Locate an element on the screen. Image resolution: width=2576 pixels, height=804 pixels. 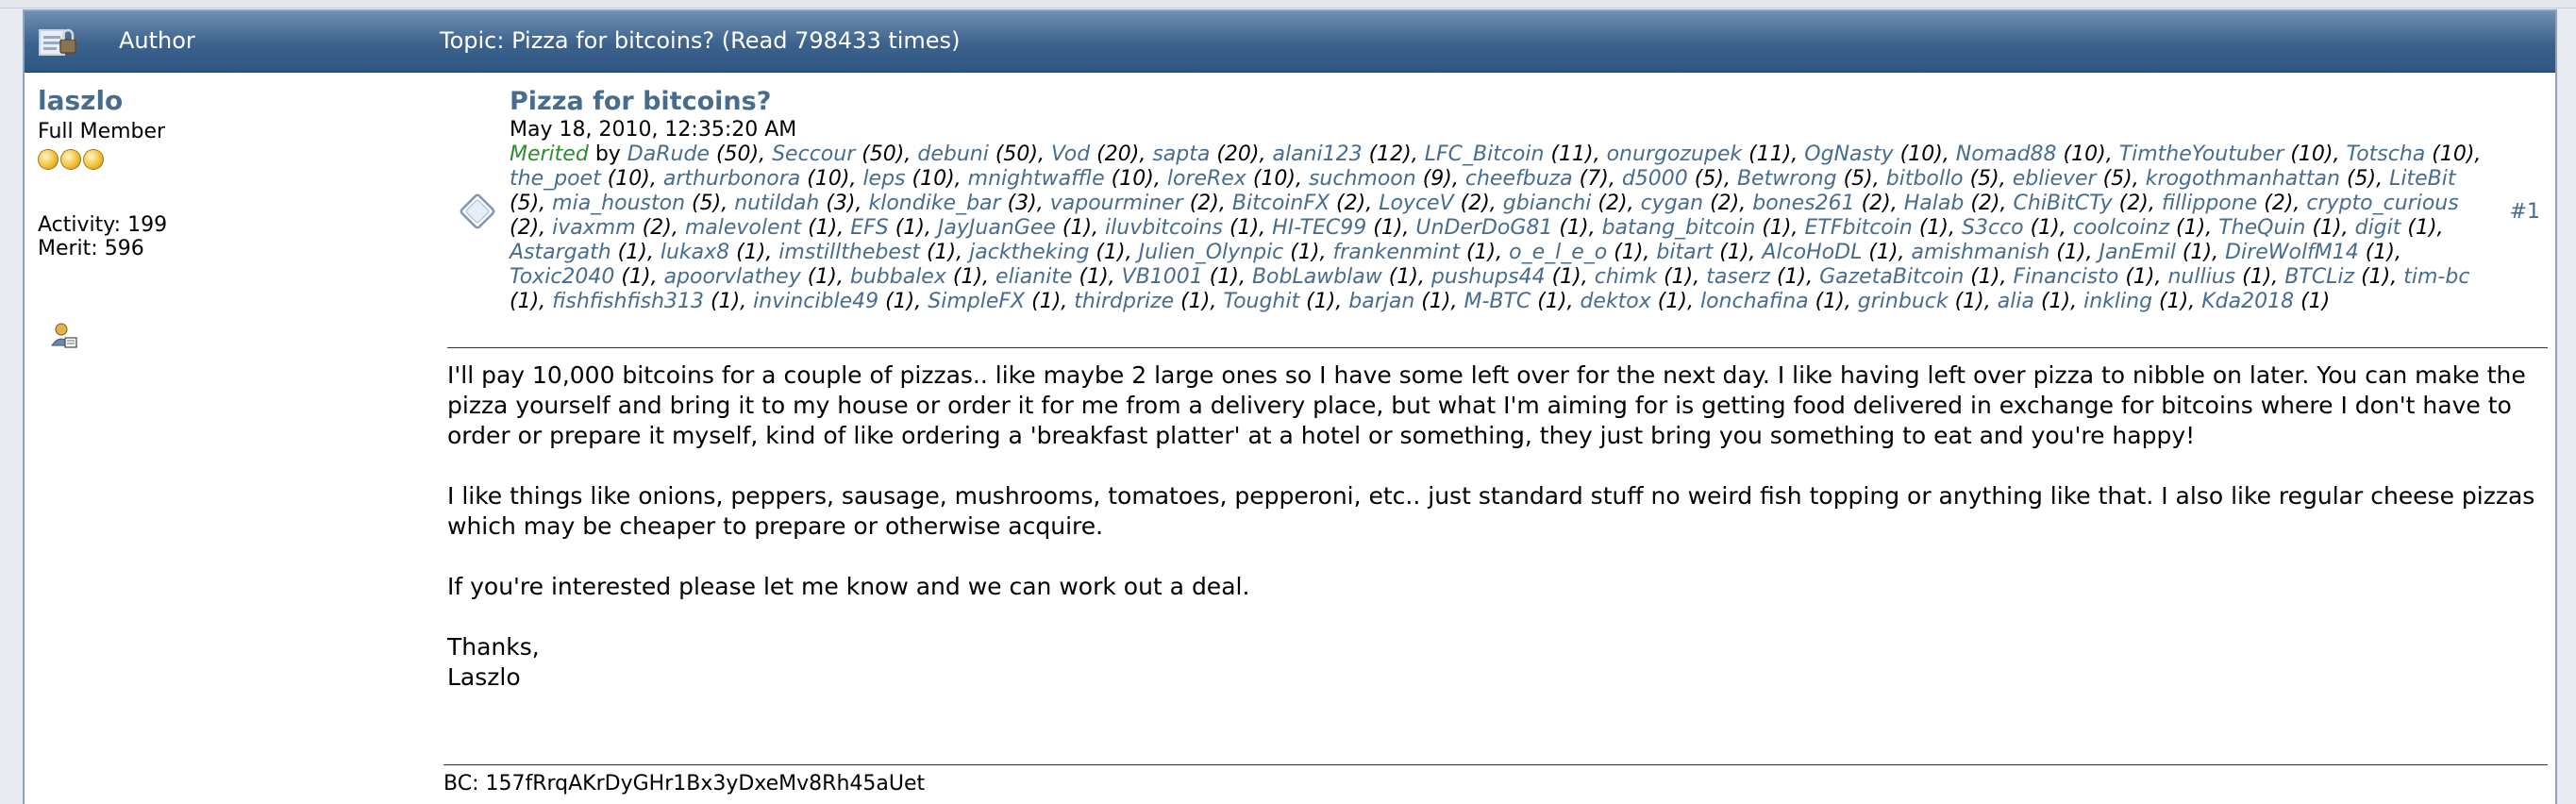
merit-user-link: bitart is located at coordinates (1684, 252).